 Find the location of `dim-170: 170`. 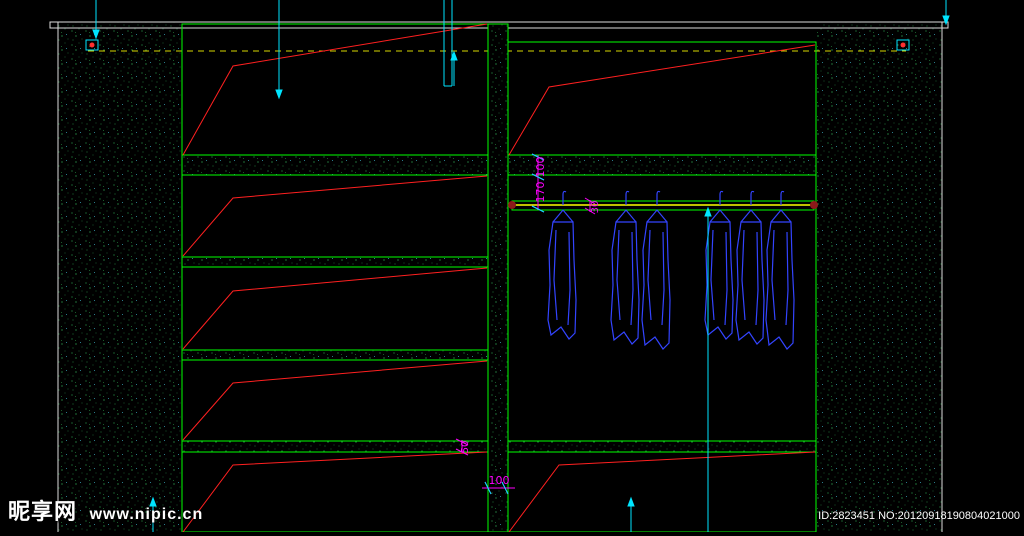

dim-170: 170 is located at coordinates (540, 192).